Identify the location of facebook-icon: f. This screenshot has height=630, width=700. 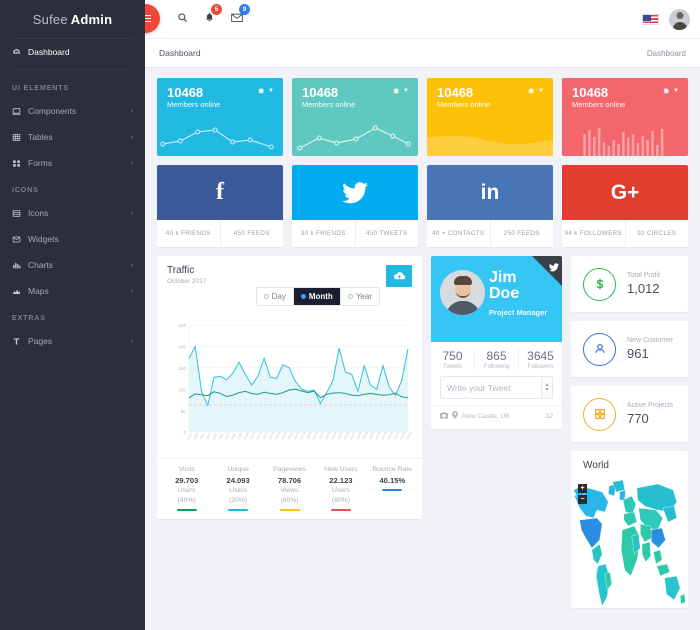
(220, 192).